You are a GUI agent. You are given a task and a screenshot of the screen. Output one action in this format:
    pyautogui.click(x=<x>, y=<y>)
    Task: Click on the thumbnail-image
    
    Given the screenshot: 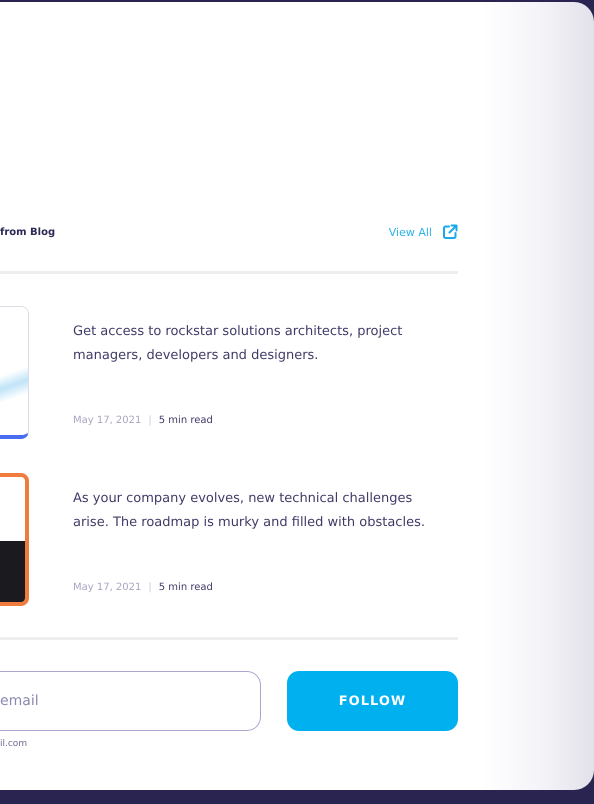 What is the action you would take?
    pyautogui.click(x=14, y=539)
    